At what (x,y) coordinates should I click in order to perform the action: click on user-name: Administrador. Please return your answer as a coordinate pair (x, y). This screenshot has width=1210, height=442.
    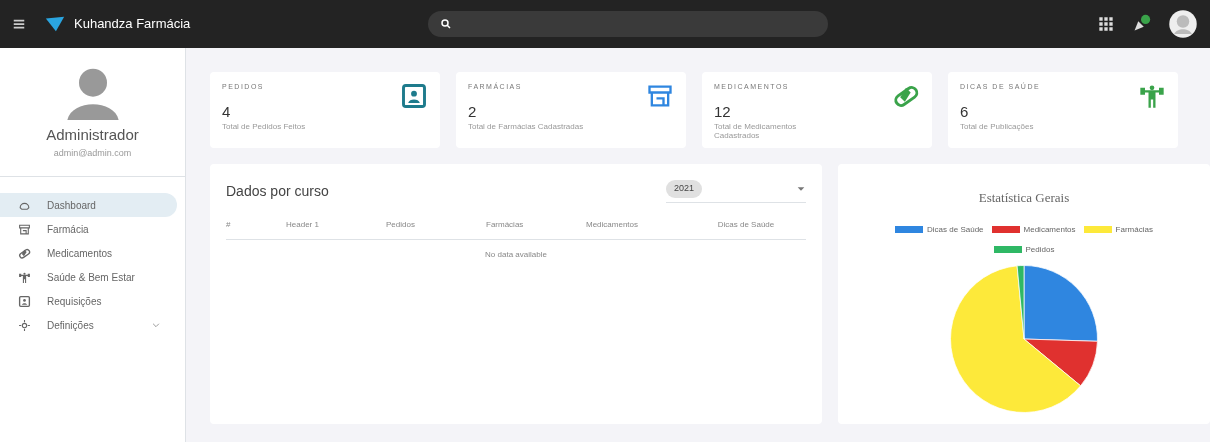
    Looking at the image, I should click on (92, 135).